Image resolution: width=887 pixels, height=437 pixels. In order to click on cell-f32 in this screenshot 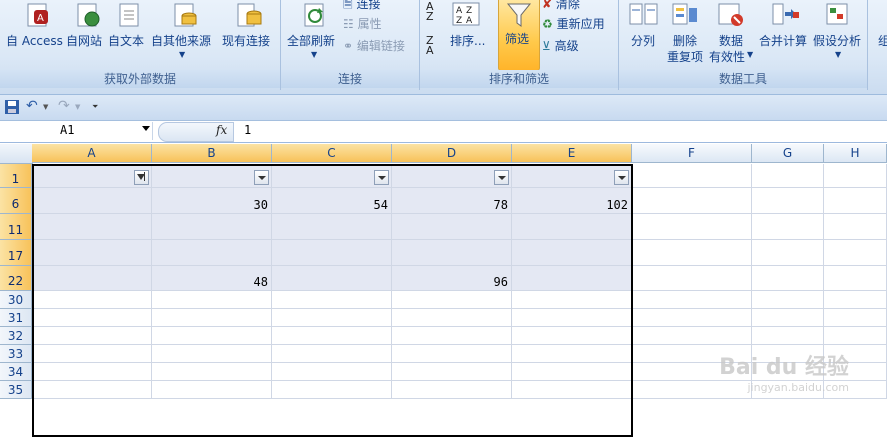, I will do `click(692, 336)`.